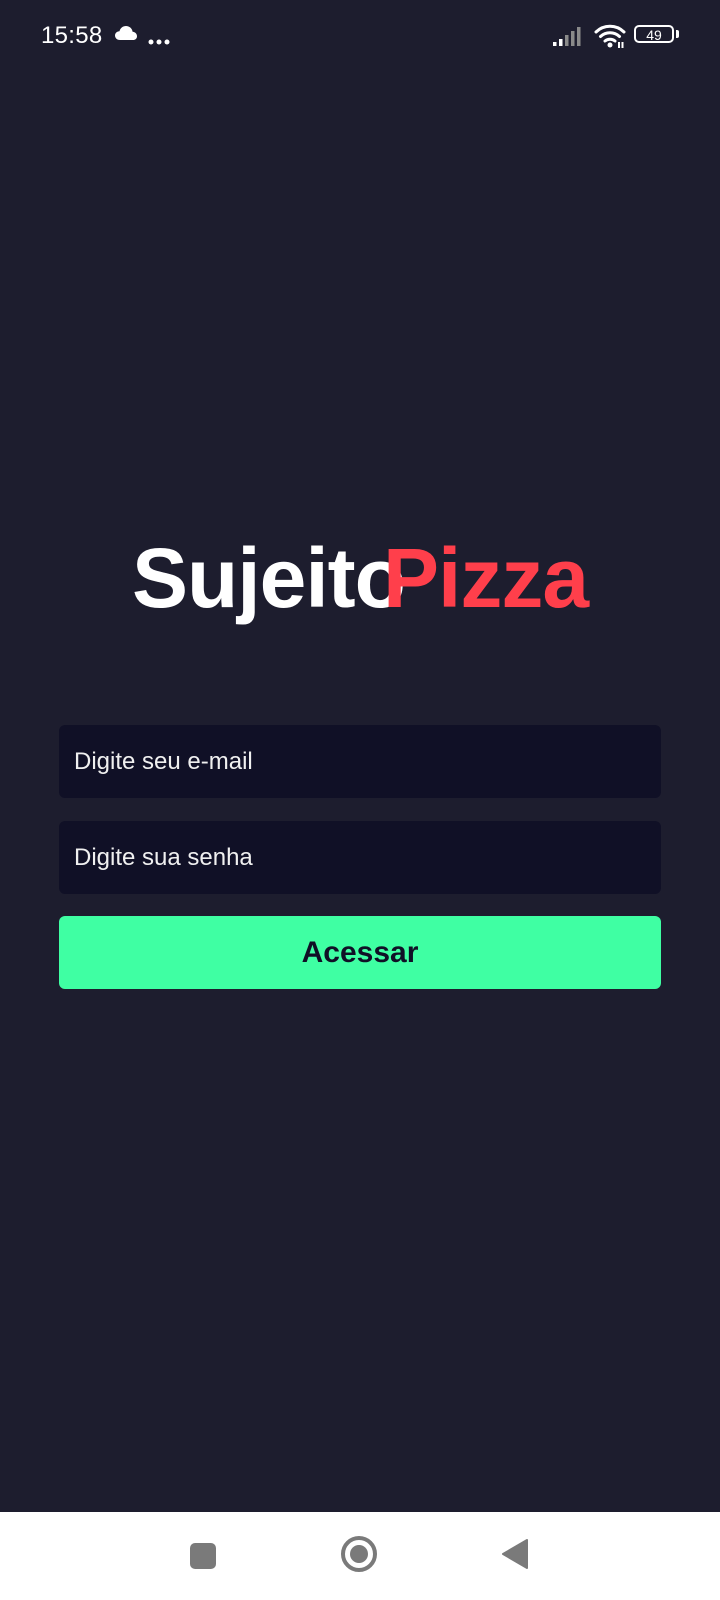 The width and height of the screenshot is (720, 1600). I want to click on access-button: Acessar, so click(360, 952).